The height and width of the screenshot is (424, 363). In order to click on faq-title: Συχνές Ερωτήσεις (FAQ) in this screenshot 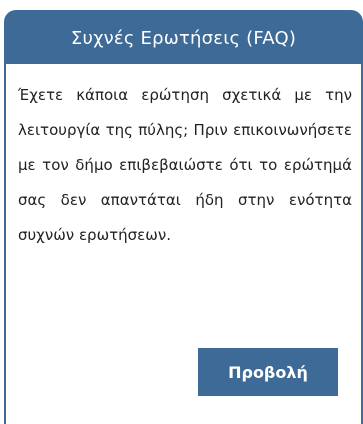, I will do `click(183, 38)`.